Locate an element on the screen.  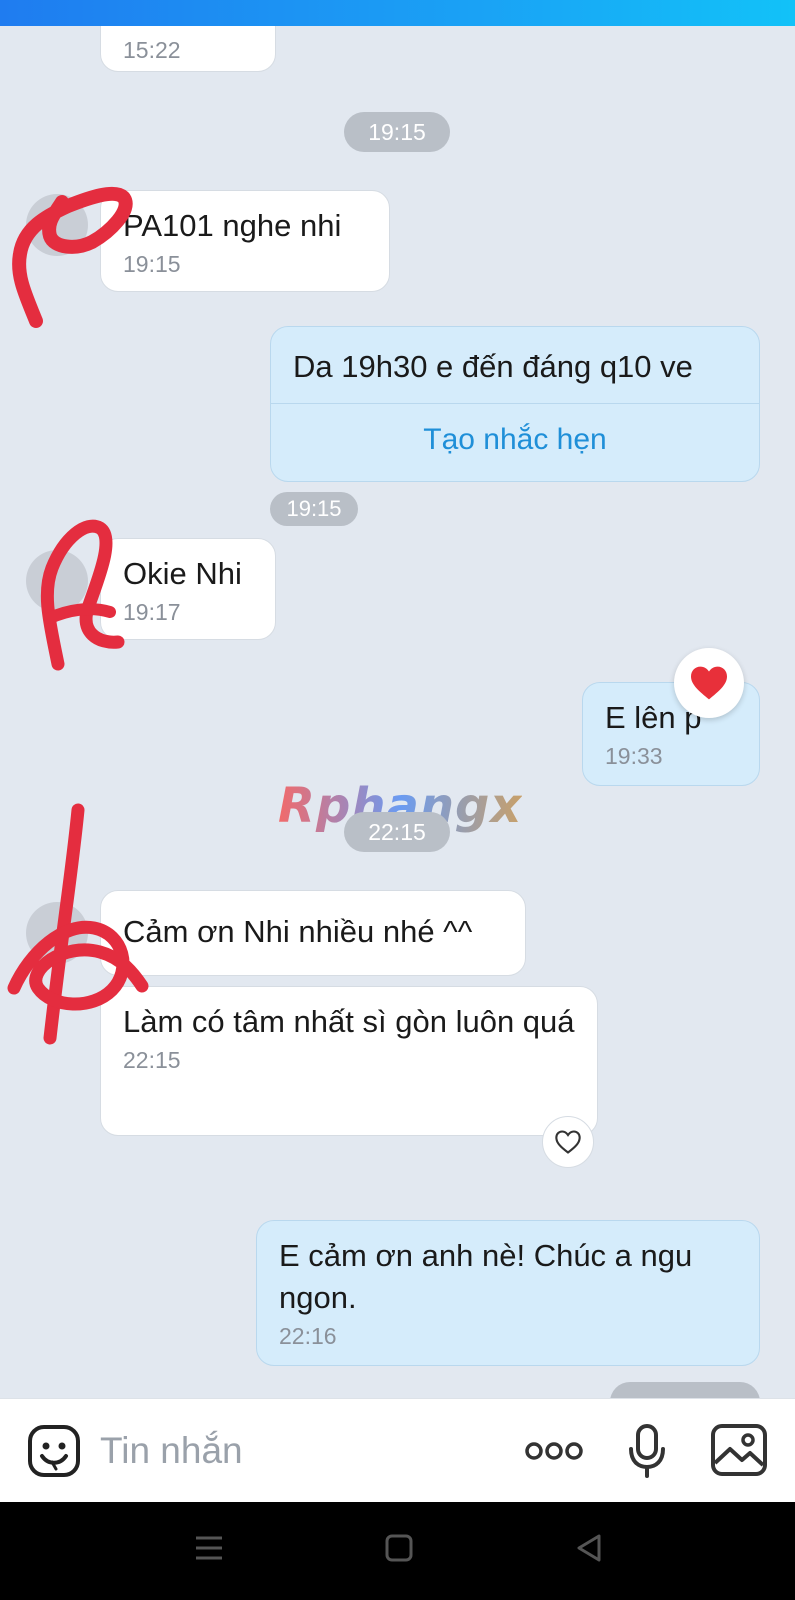
message-text: Da 19h30 e đến đáng q10 ve is located at coordinates (493, 366).